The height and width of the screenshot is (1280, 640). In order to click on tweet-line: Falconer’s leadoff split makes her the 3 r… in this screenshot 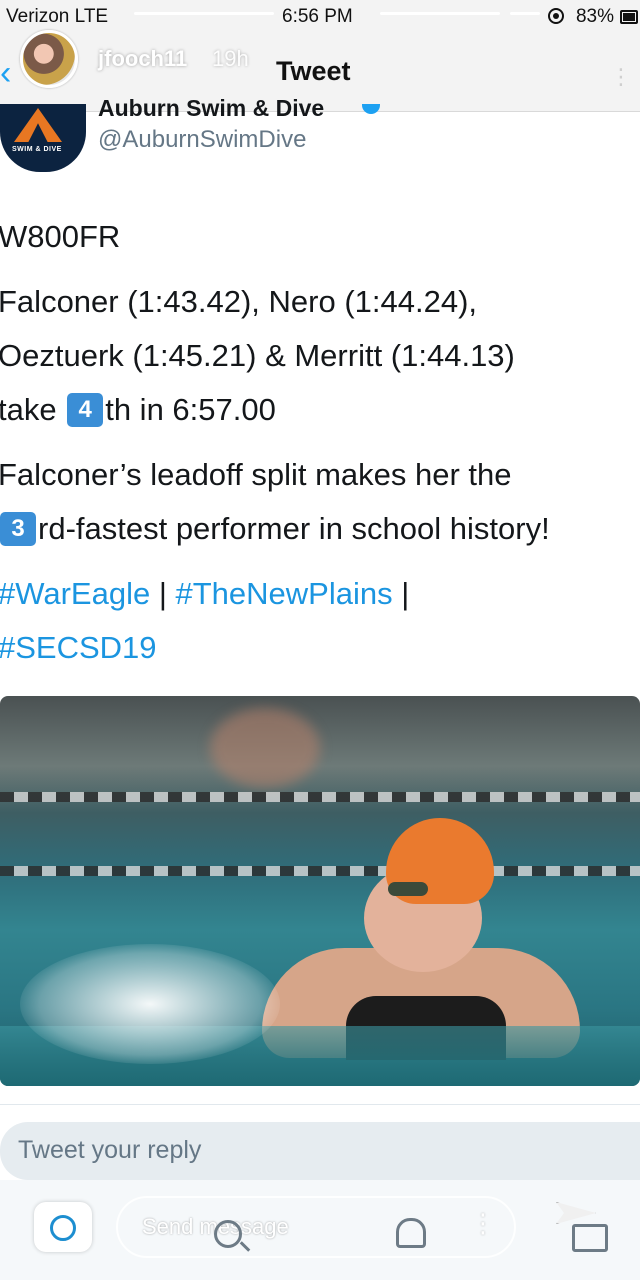, I will do `click(275, 501)`.